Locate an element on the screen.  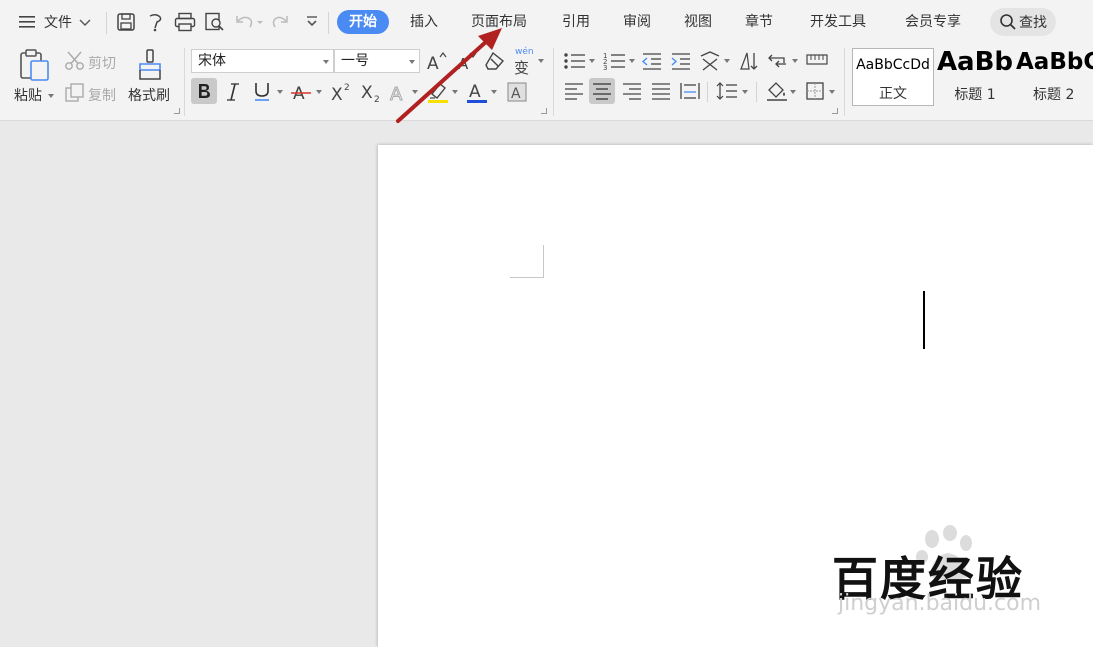
text-effect-icon: A is located at coordinates (399, 92).